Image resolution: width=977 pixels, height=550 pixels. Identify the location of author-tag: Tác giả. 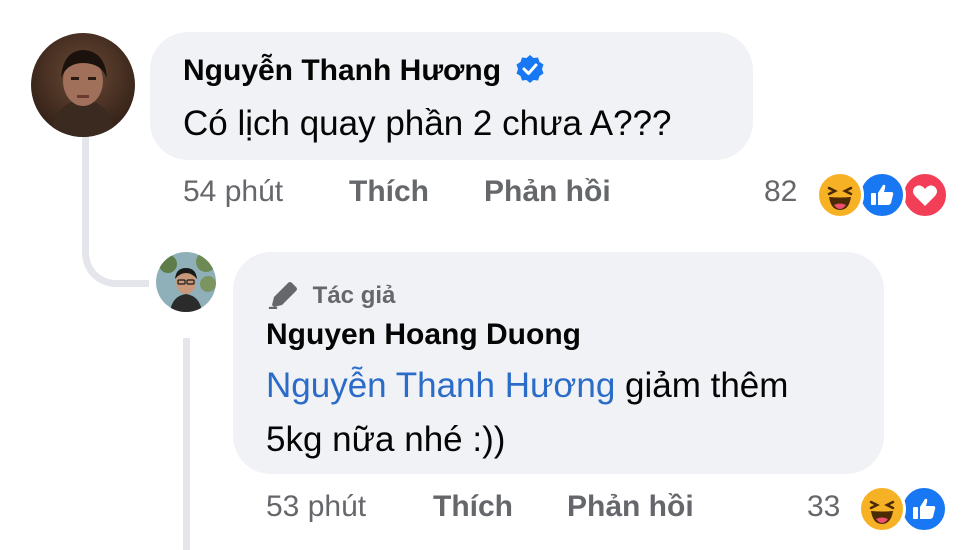
(330, 294).